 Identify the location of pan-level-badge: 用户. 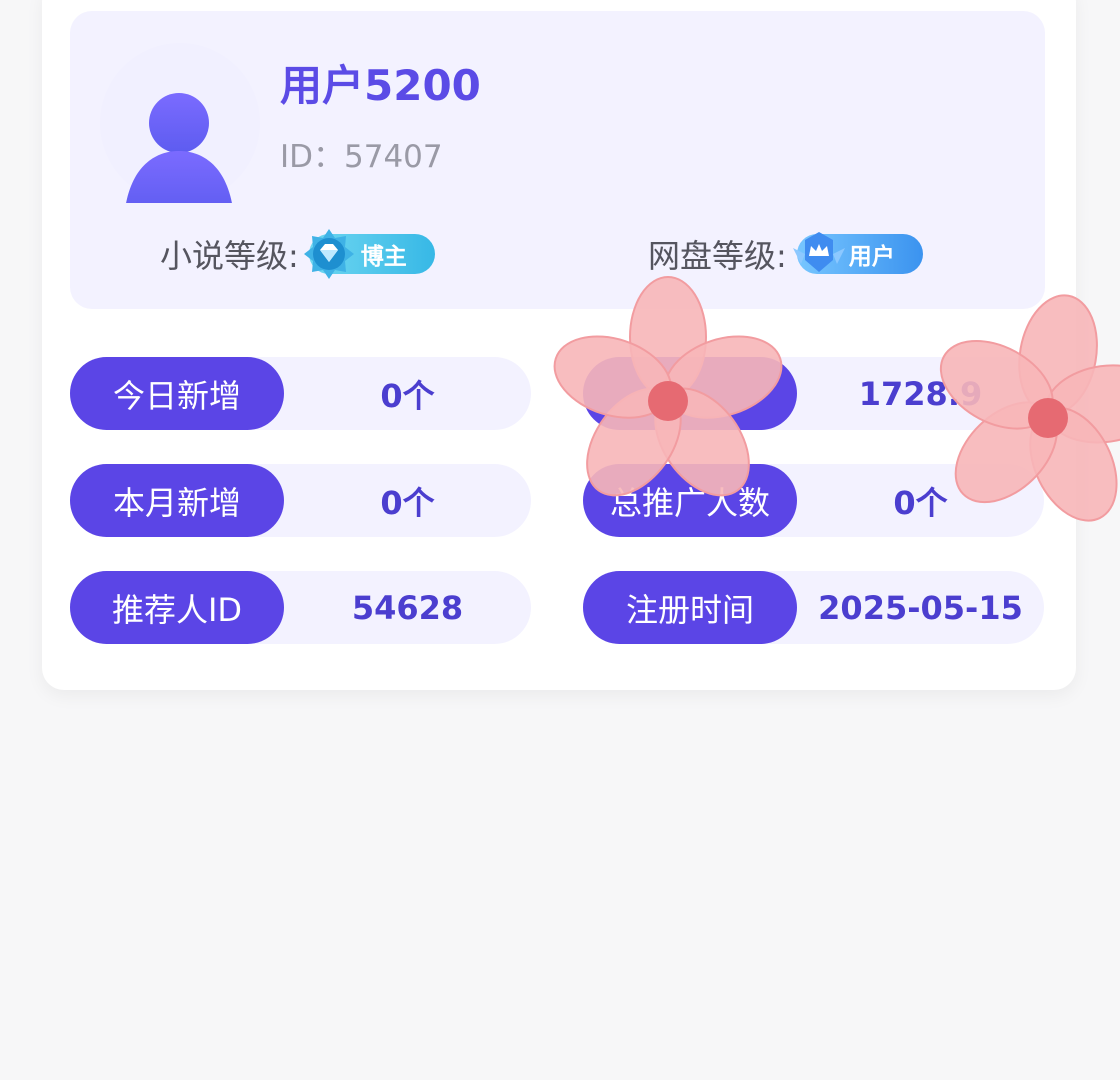
(857, 253).